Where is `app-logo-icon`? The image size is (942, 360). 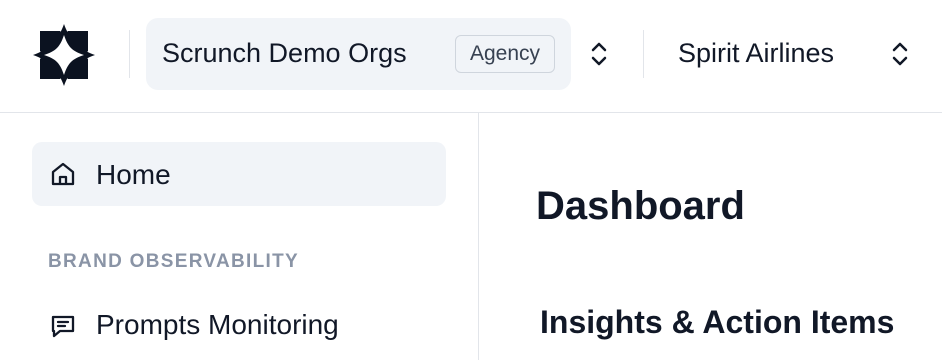 app-logo-icon is located at coordinates (64, 55).